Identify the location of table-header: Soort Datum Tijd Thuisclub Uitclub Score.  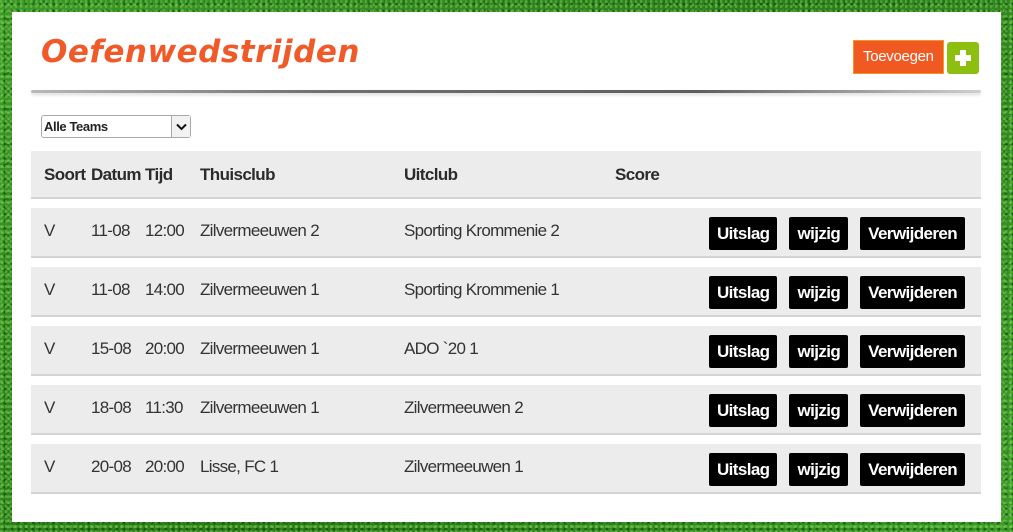
(506, 175).